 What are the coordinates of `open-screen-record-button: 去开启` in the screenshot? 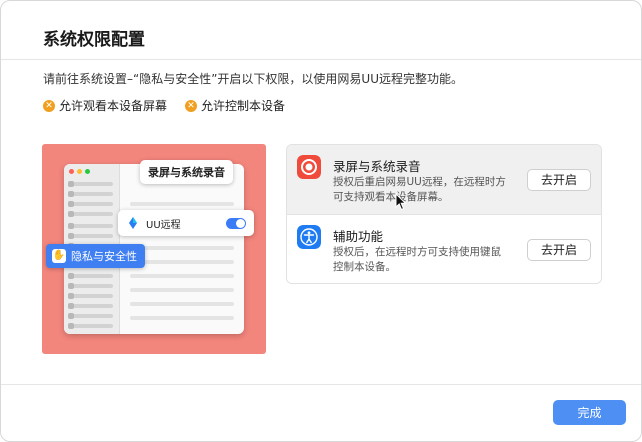 It's located at (559, 180).